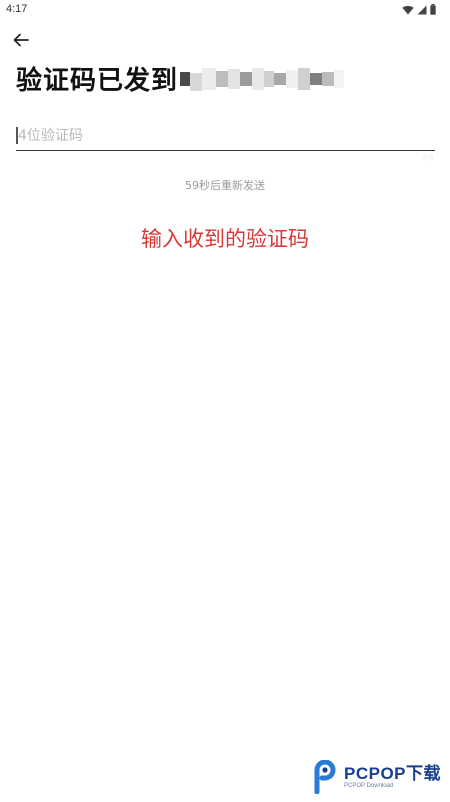 The width and height of the screenshot is (450, 802). Describe the element at coordinates (422, 9) in the screenshot. I see `signal-icon` at that location.